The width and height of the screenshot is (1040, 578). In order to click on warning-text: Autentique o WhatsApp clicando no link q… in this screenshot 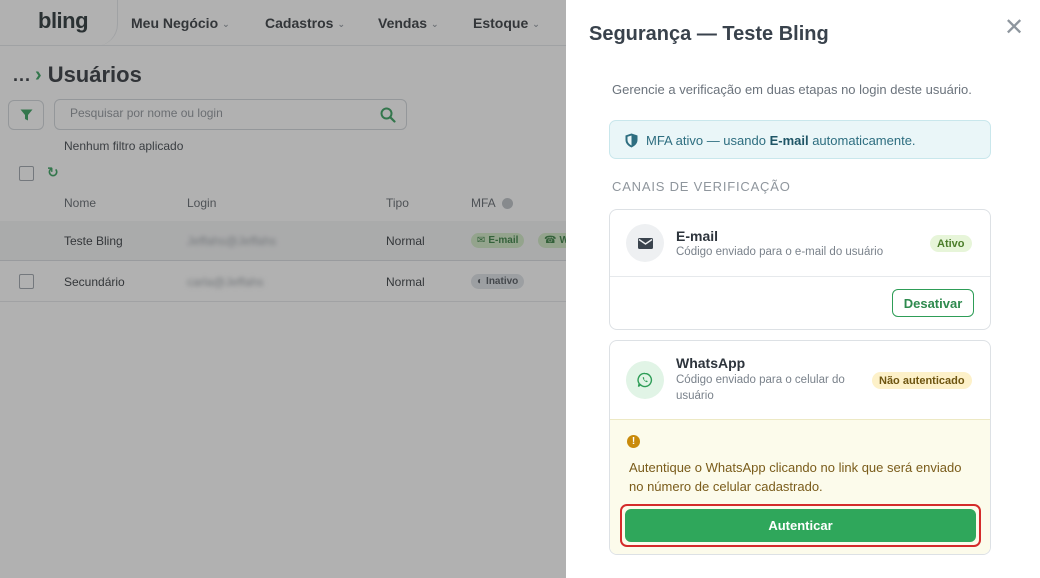, I will do `click(795, 477)`.